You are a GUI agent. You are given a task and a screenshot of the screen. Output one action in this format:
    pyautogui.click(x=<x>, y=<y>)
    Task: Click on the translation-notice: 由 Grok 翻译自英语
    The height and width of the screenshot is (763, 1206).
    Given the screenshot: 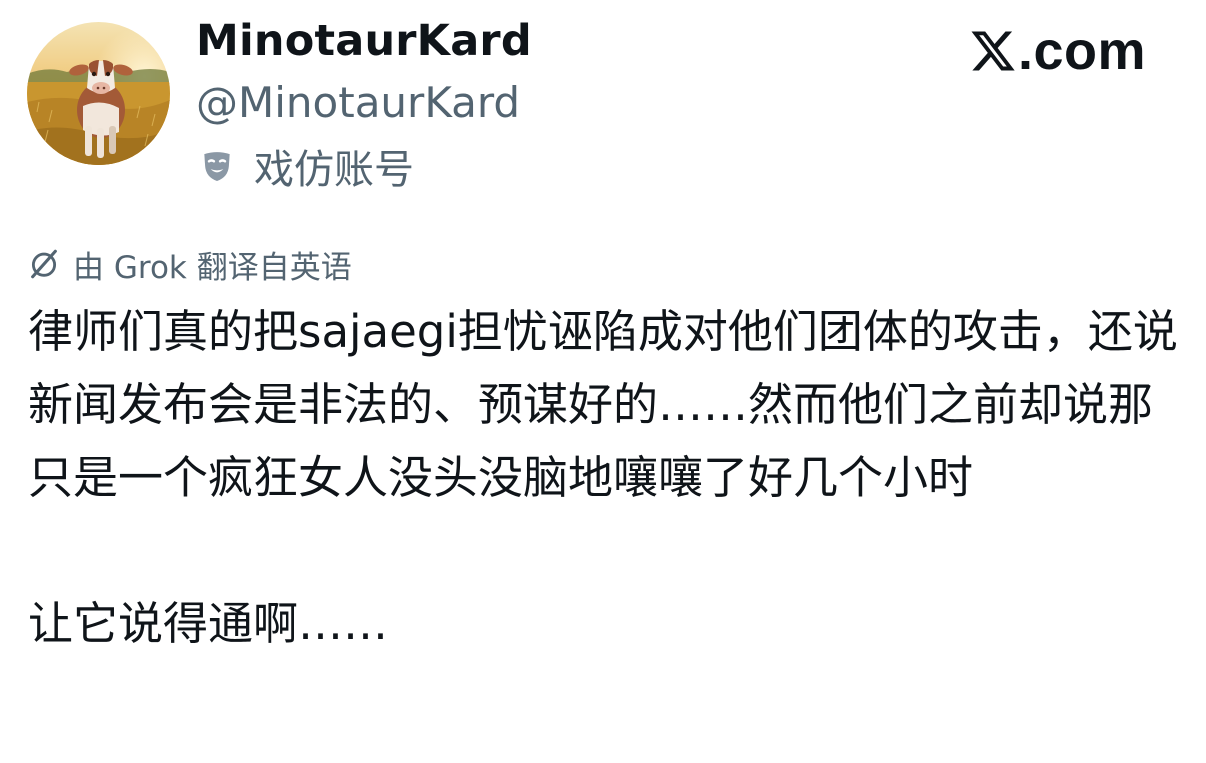 What is the action you would take?
    pyautogui.click(x=189, y=264)
    